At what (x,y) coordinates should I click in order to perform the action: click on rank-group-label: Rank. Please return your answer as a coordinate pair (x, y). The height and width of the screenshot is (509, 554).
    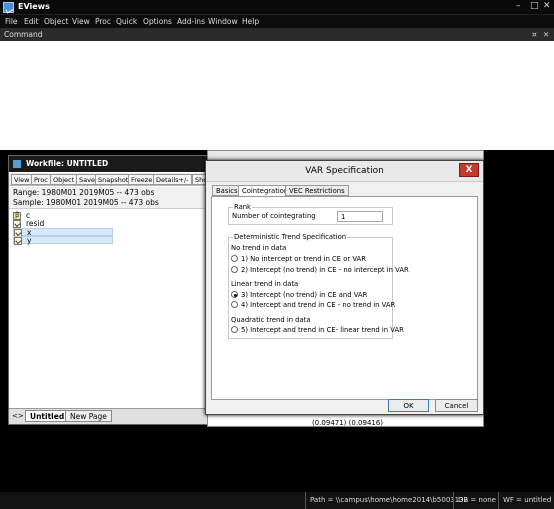
    Looking at the image, I should click on (242, 207).